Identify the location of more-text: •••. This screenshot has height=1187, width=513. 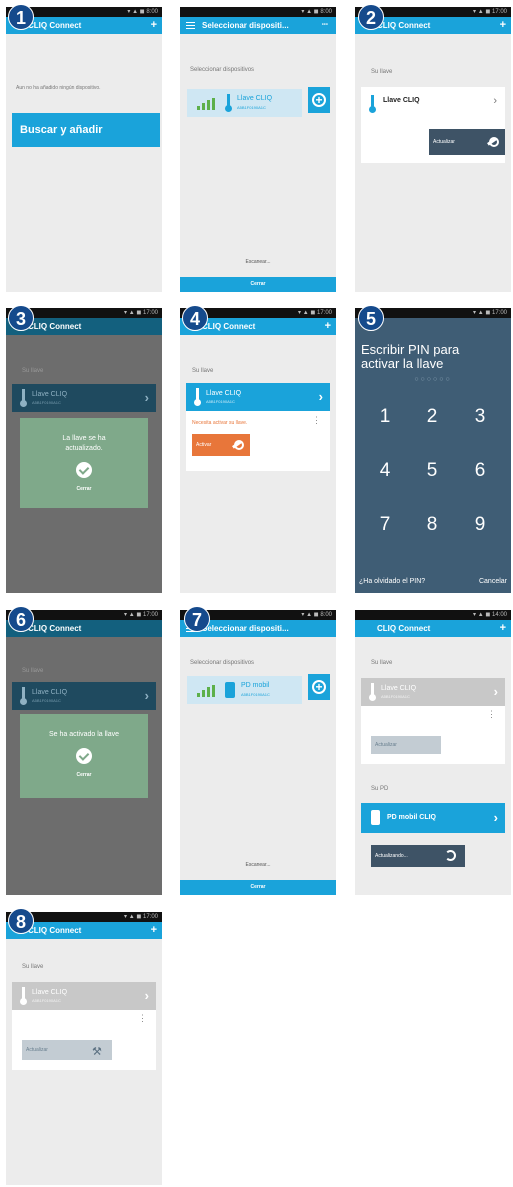
(325, 25).